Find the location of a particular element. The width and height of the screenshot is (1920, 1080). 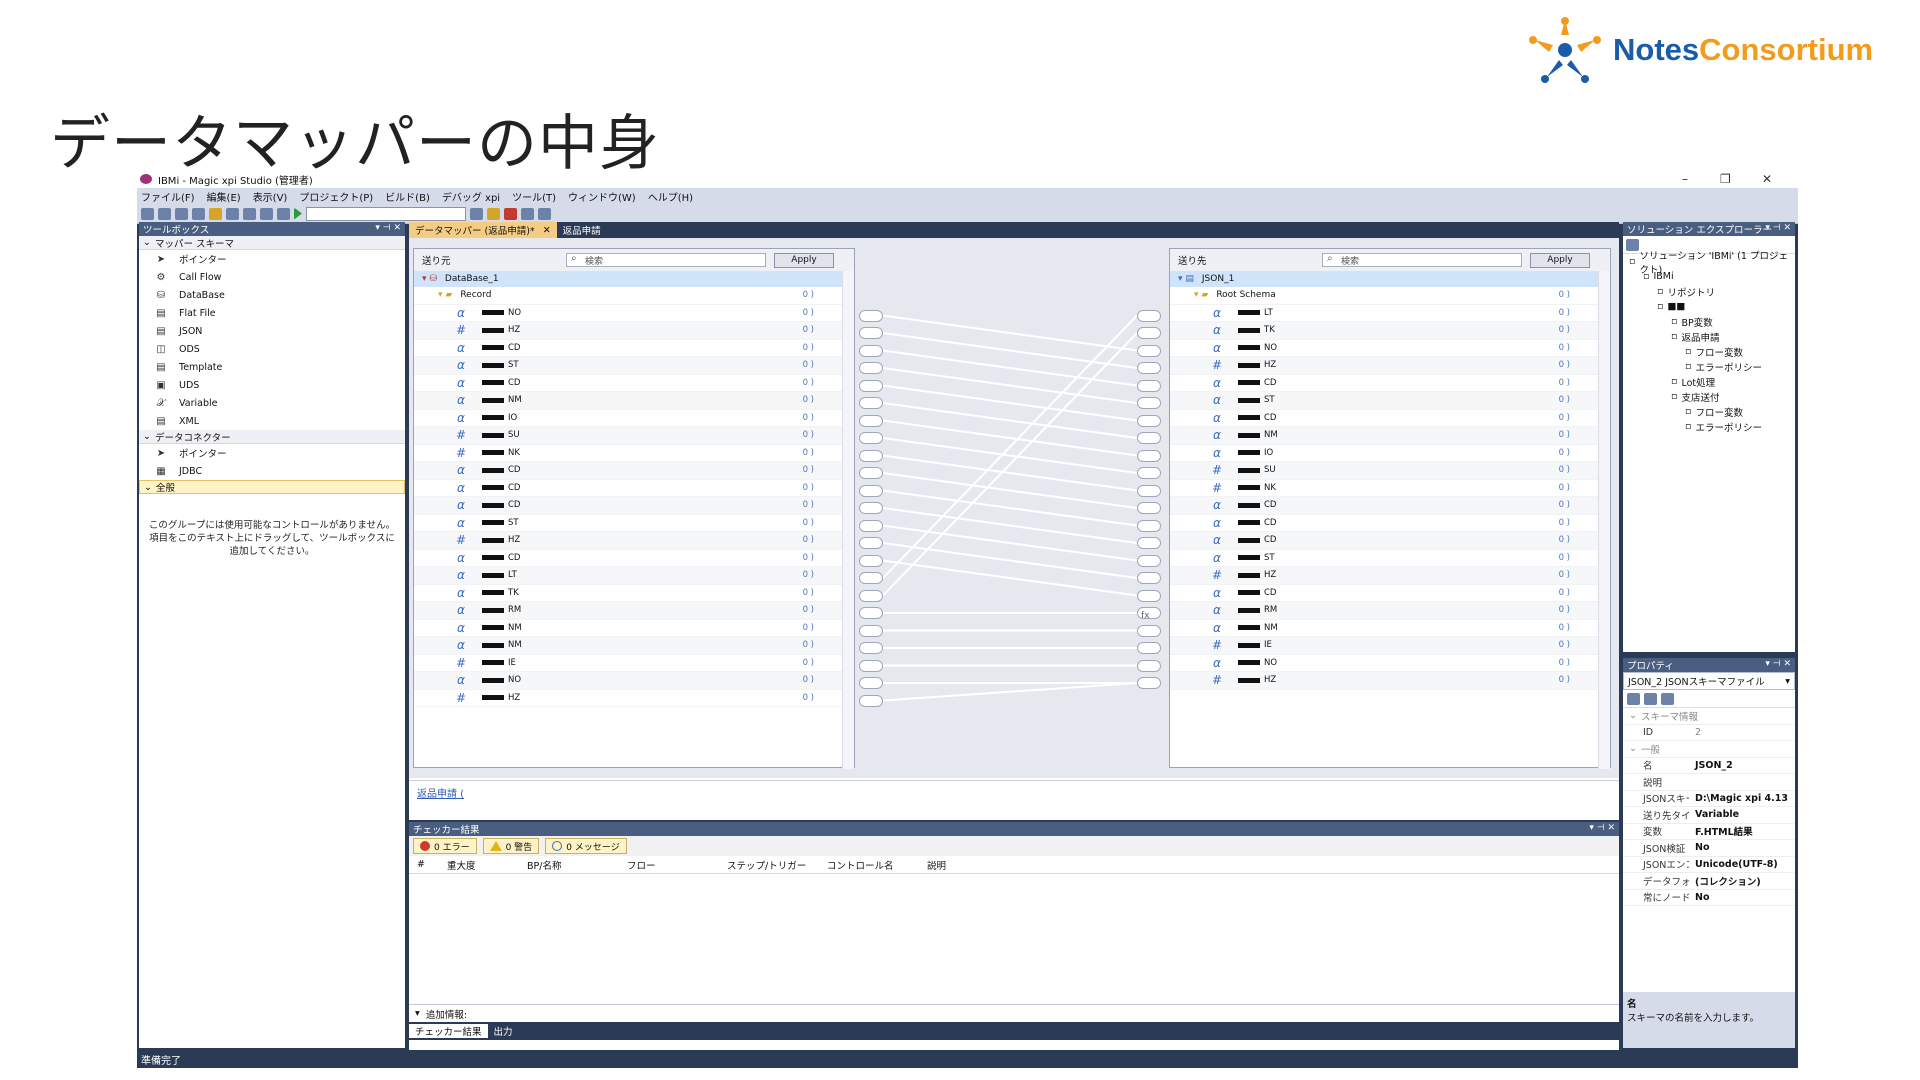

solution-tree-item: ▫ 支店送付 is located at coordinates (1709, 396).